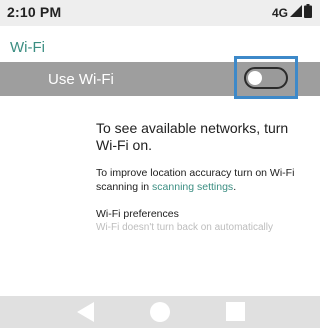  I want to click on recents-icon, so click(235, 311).